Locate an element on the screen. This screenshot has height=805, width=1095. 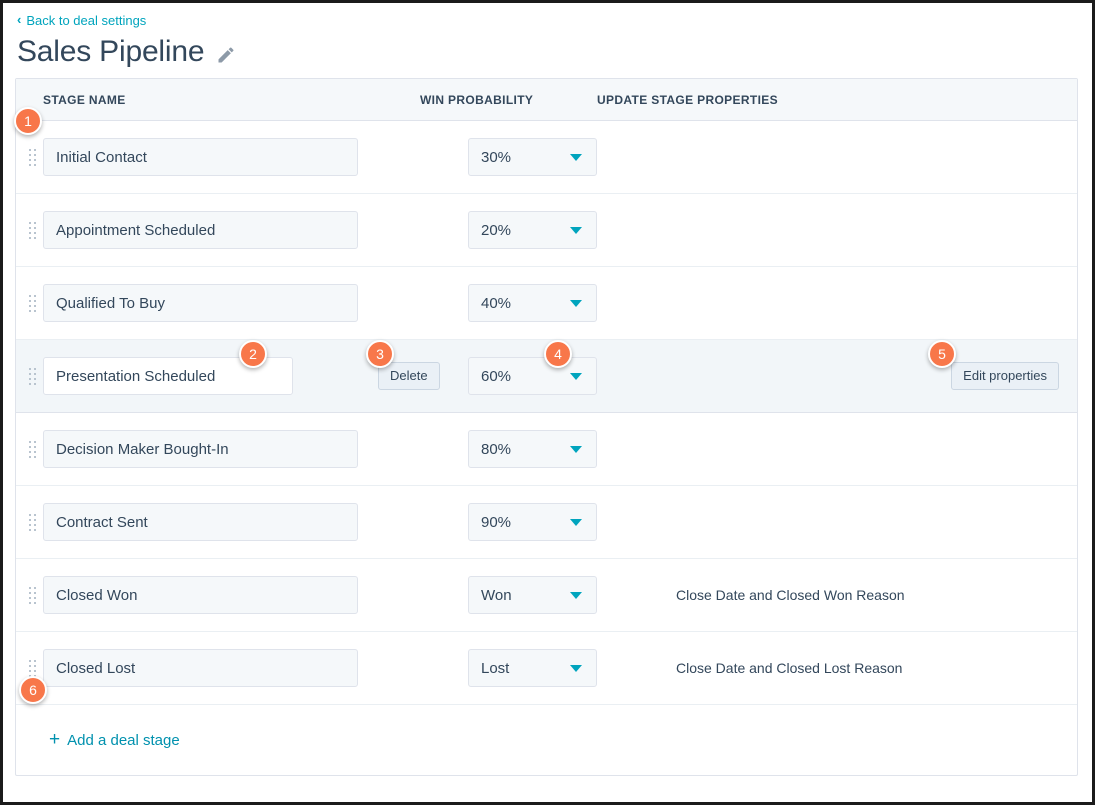
table-row: Won Close Date and Closed Won Reason is located at coordinates (546, 595).